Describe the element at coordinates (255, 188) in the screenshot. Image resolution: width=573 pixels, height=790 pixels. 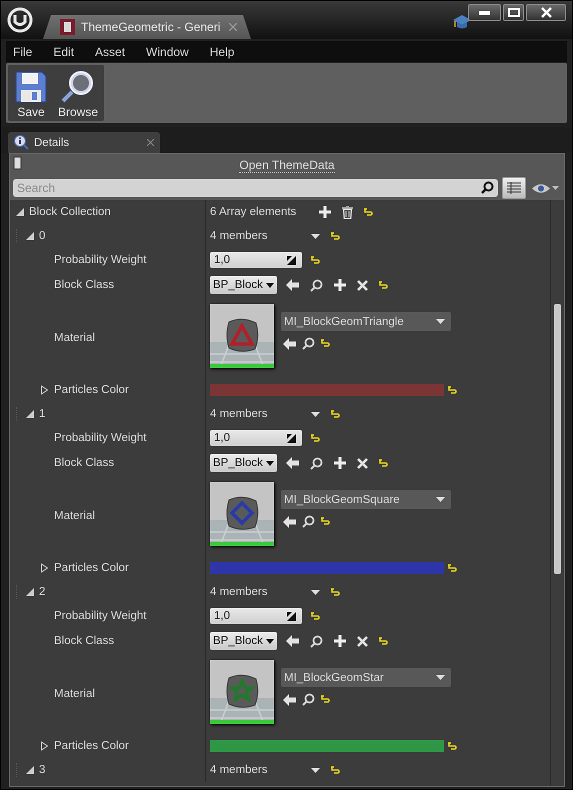
I see `search-field: Search` at that location.